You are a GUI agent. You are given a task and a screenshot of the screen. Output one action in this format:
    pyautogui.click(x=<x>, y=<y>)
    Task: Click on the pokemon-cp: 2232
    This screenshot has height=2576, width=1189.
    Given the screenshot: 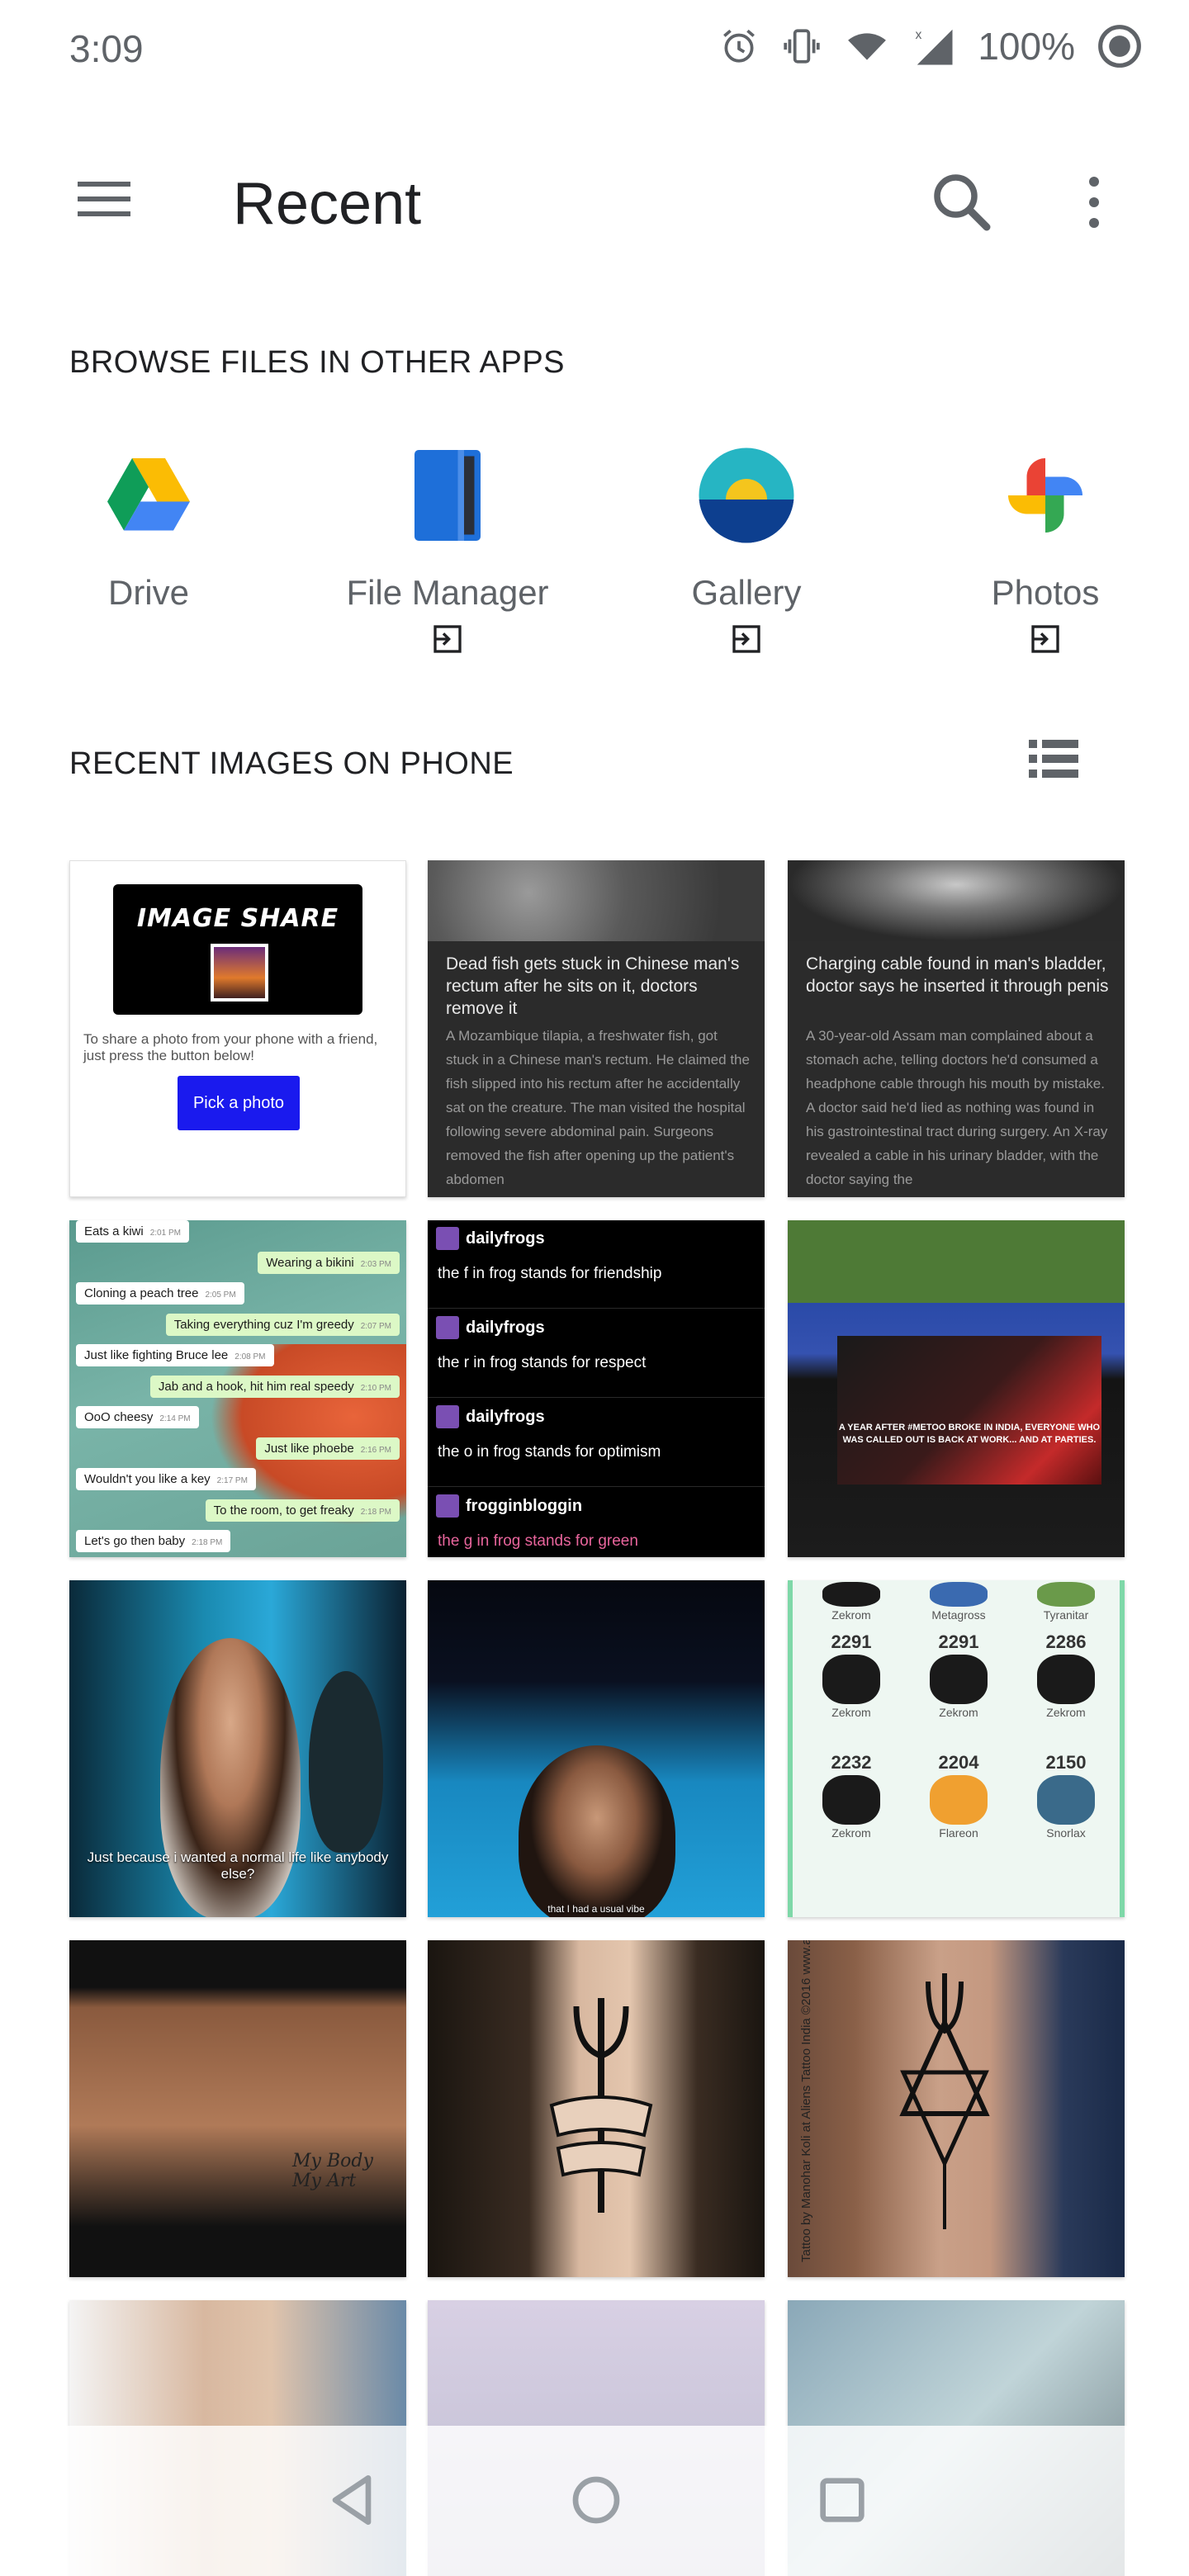 What is the action you would take?
    pyautogui.click(x=851, y=1762)
    